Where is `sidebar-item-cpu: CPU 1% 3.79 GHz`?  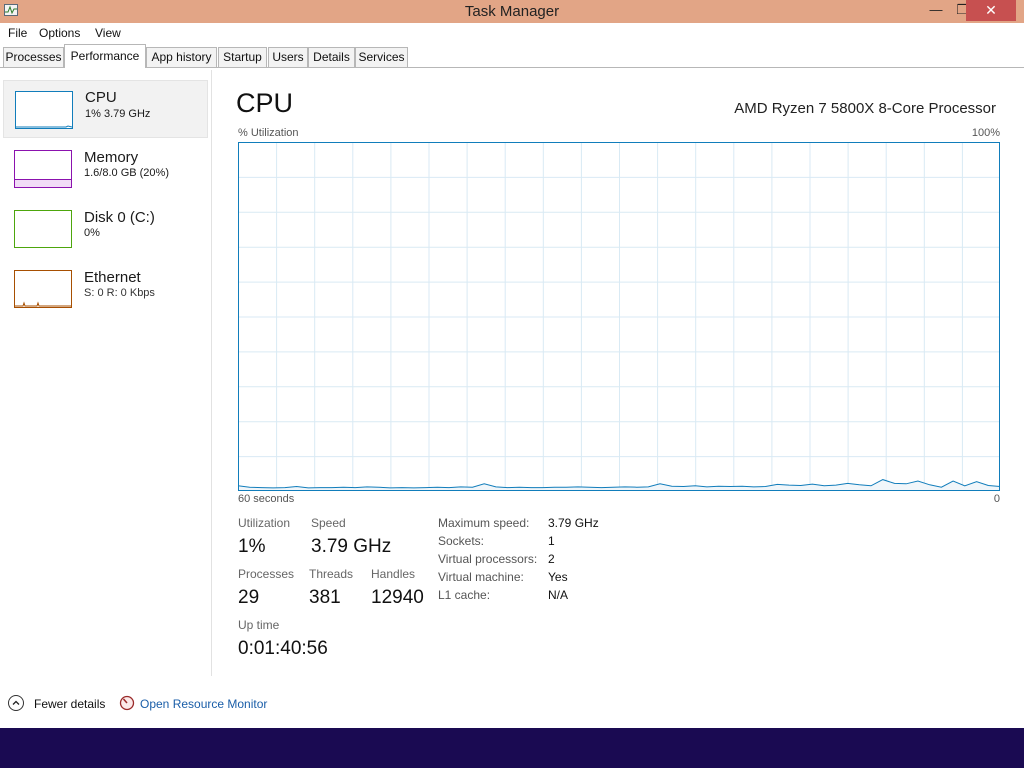 sidebar-item-cpu: CPU 1% 3.79 GHz is located at coordinates (105, 109).